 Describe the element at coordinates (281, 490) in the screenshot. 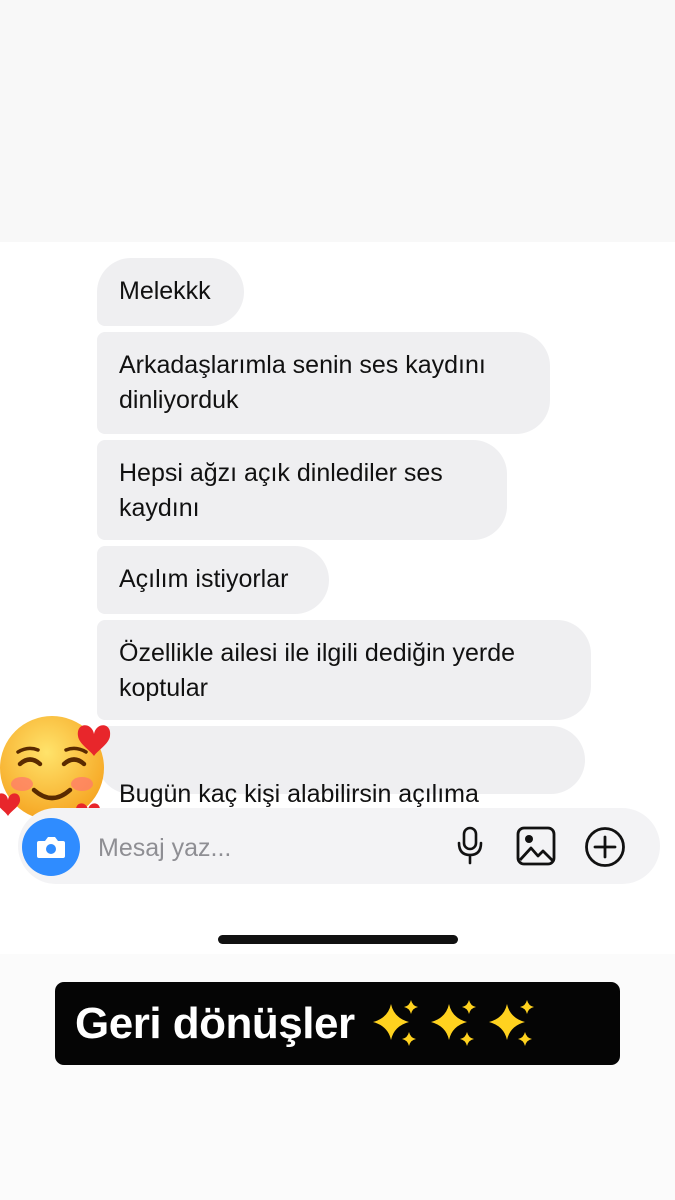

I see `message-text: Hepsi ağzı açık dinlediler ses kaydını` at that location.